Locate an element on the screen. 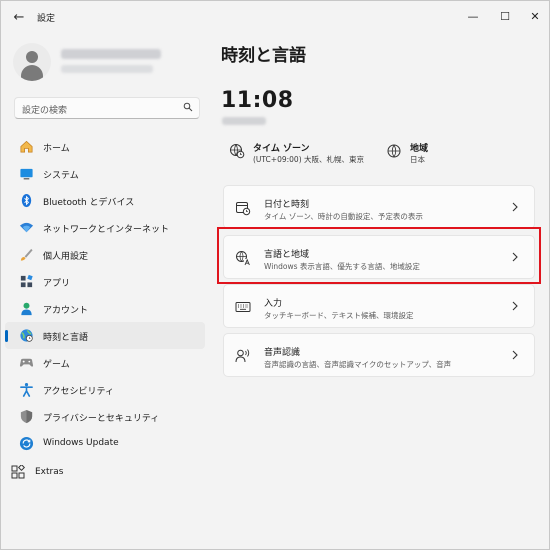 The image size is (550, 550). speech-card: 音声認識 音声認識の言語、音声認識マイクのセットアップ、音声 is located at coordinates (379, 355).